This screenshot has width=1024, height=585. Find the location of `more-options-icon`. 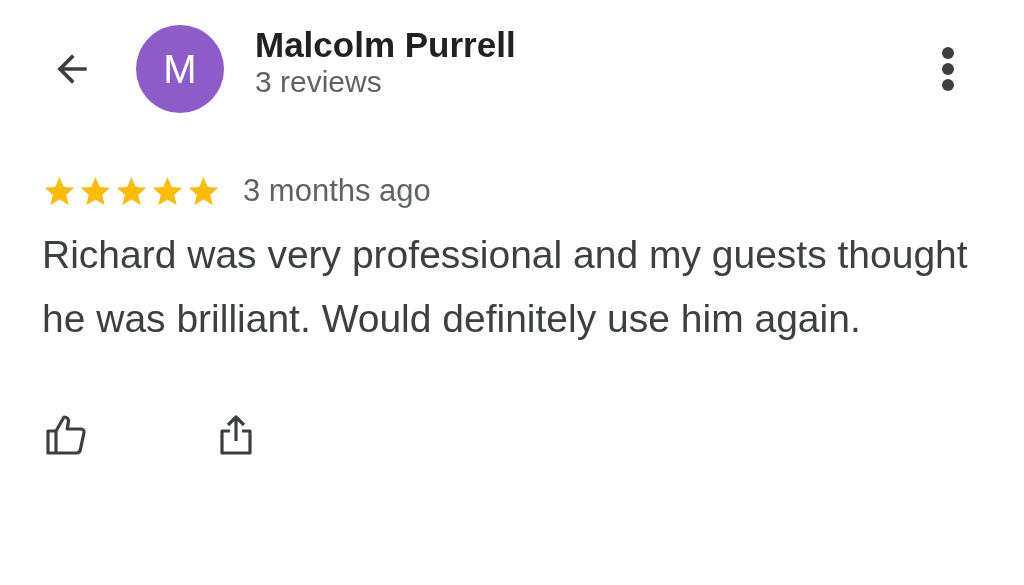

more-options-icon is located at coordinates (948, 69).